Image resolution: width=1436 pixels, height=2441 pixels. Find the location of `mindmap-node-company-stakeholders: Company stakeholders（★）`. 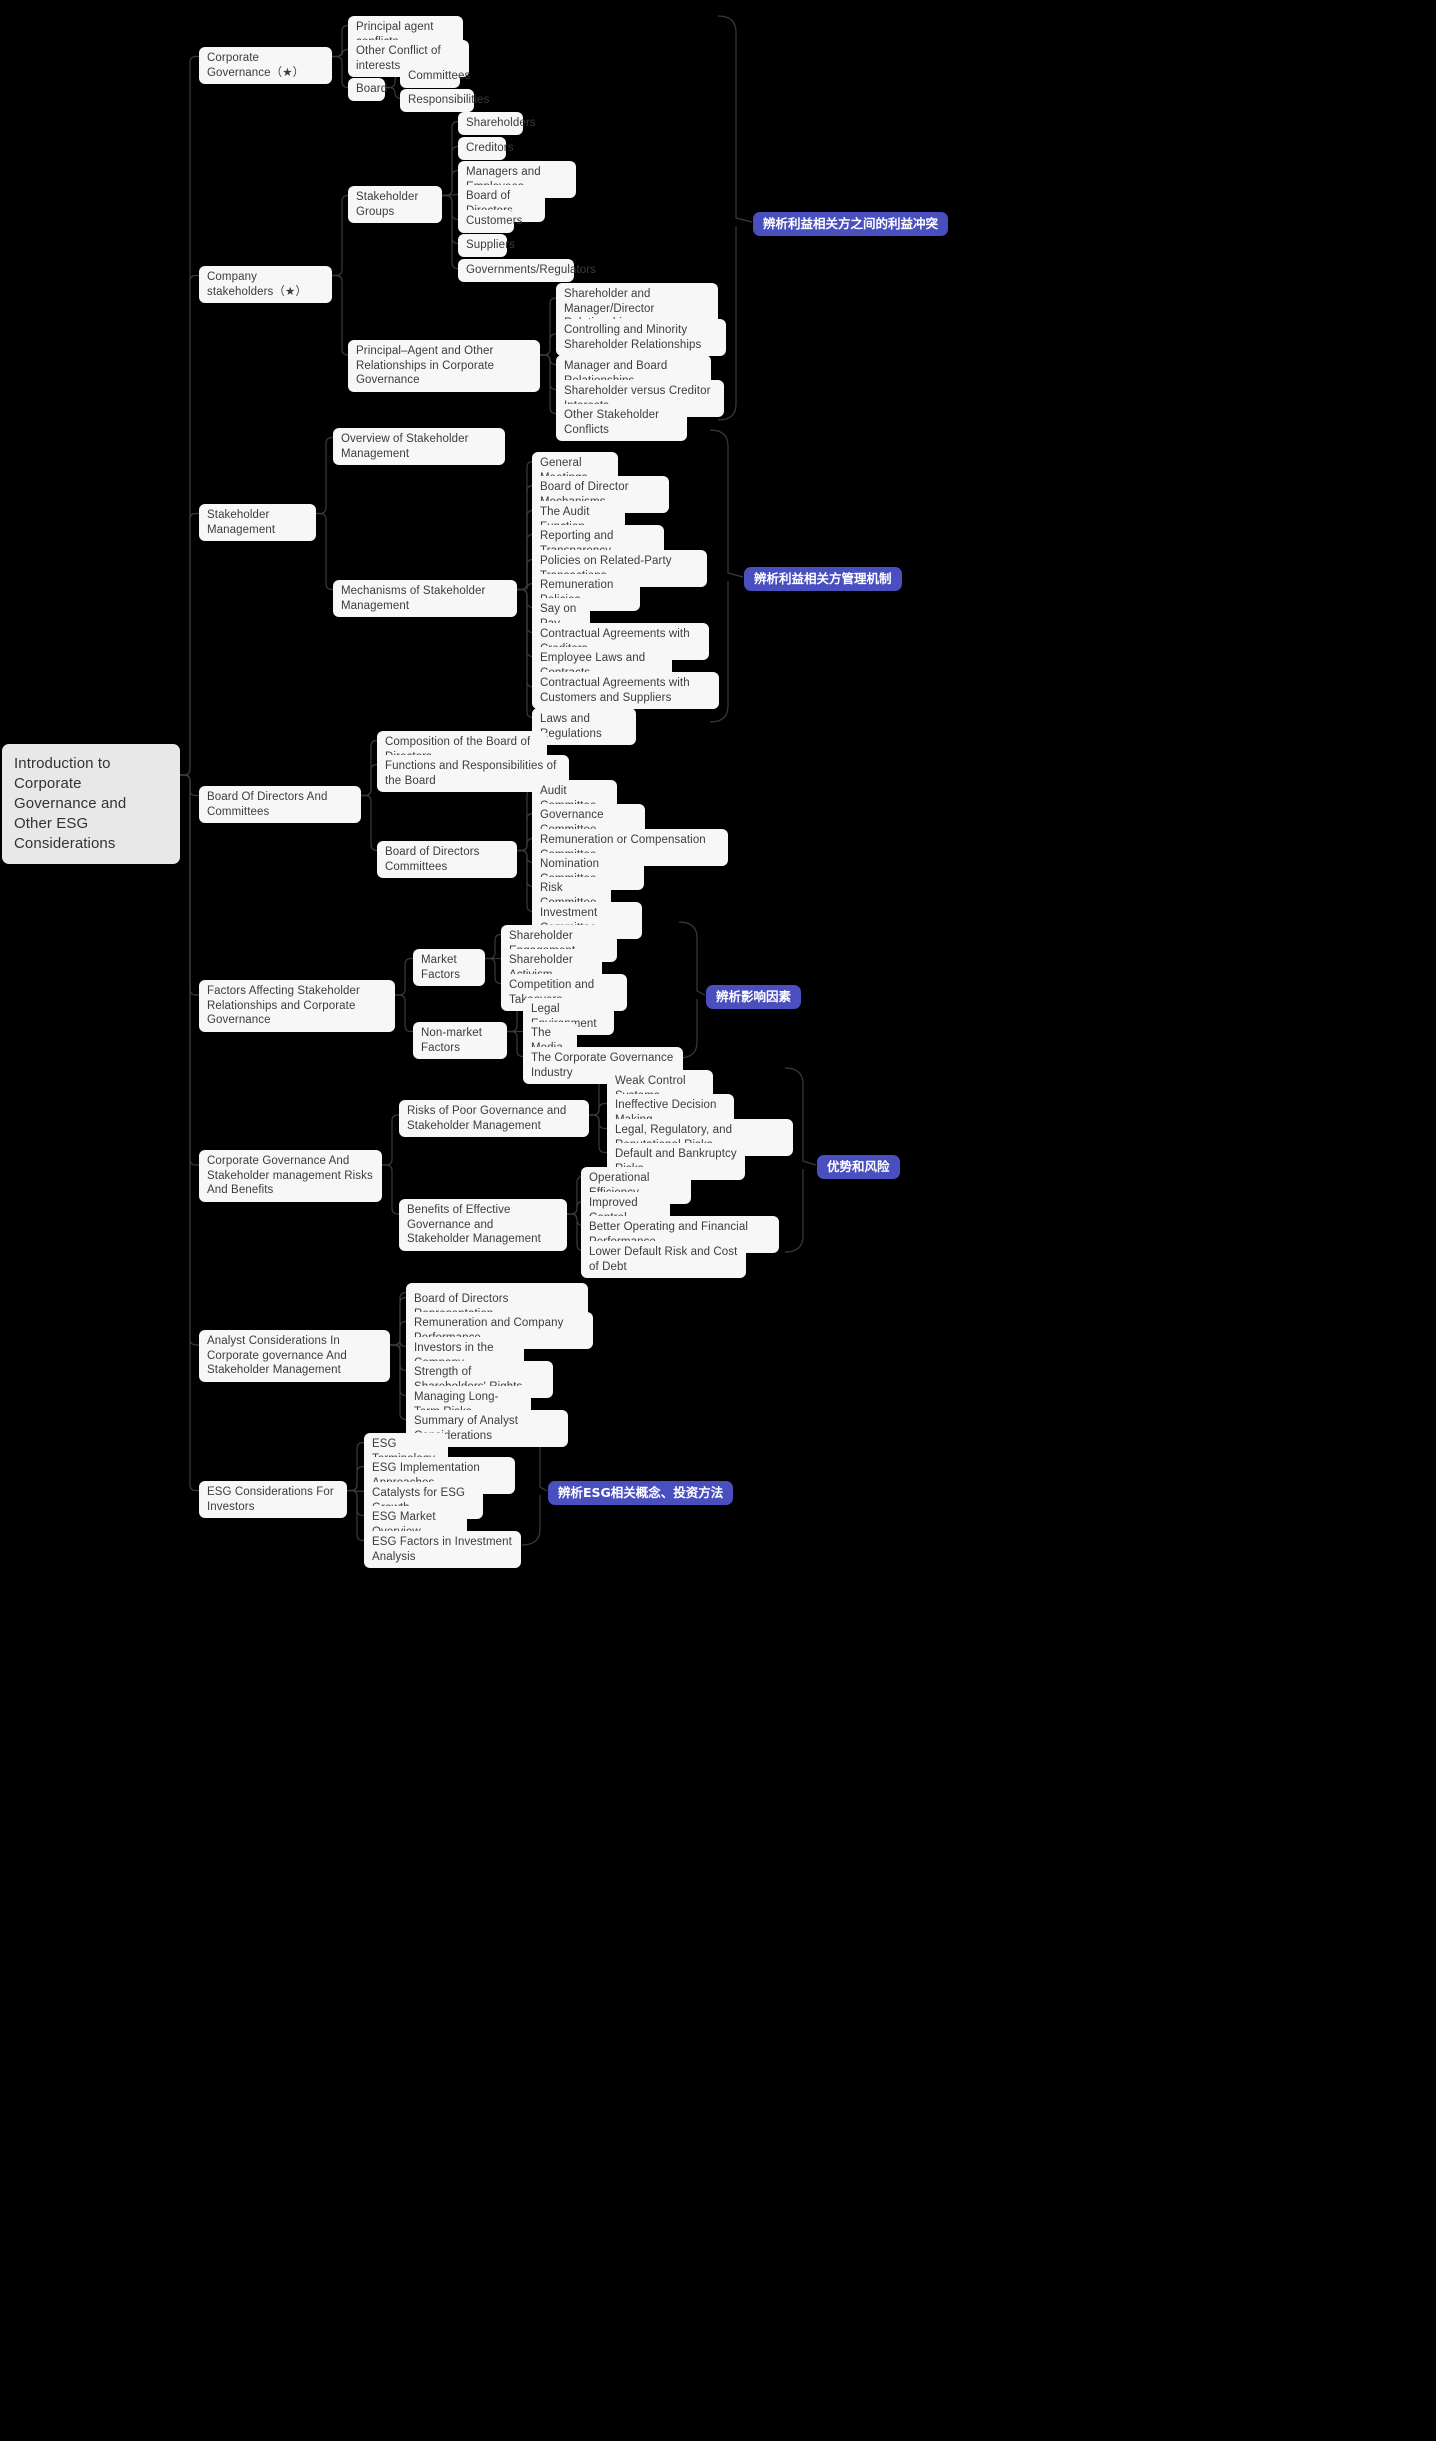

mindmap-node-company-stakeholders: Company stakeholders（★） is located at coordinates (265, 284).